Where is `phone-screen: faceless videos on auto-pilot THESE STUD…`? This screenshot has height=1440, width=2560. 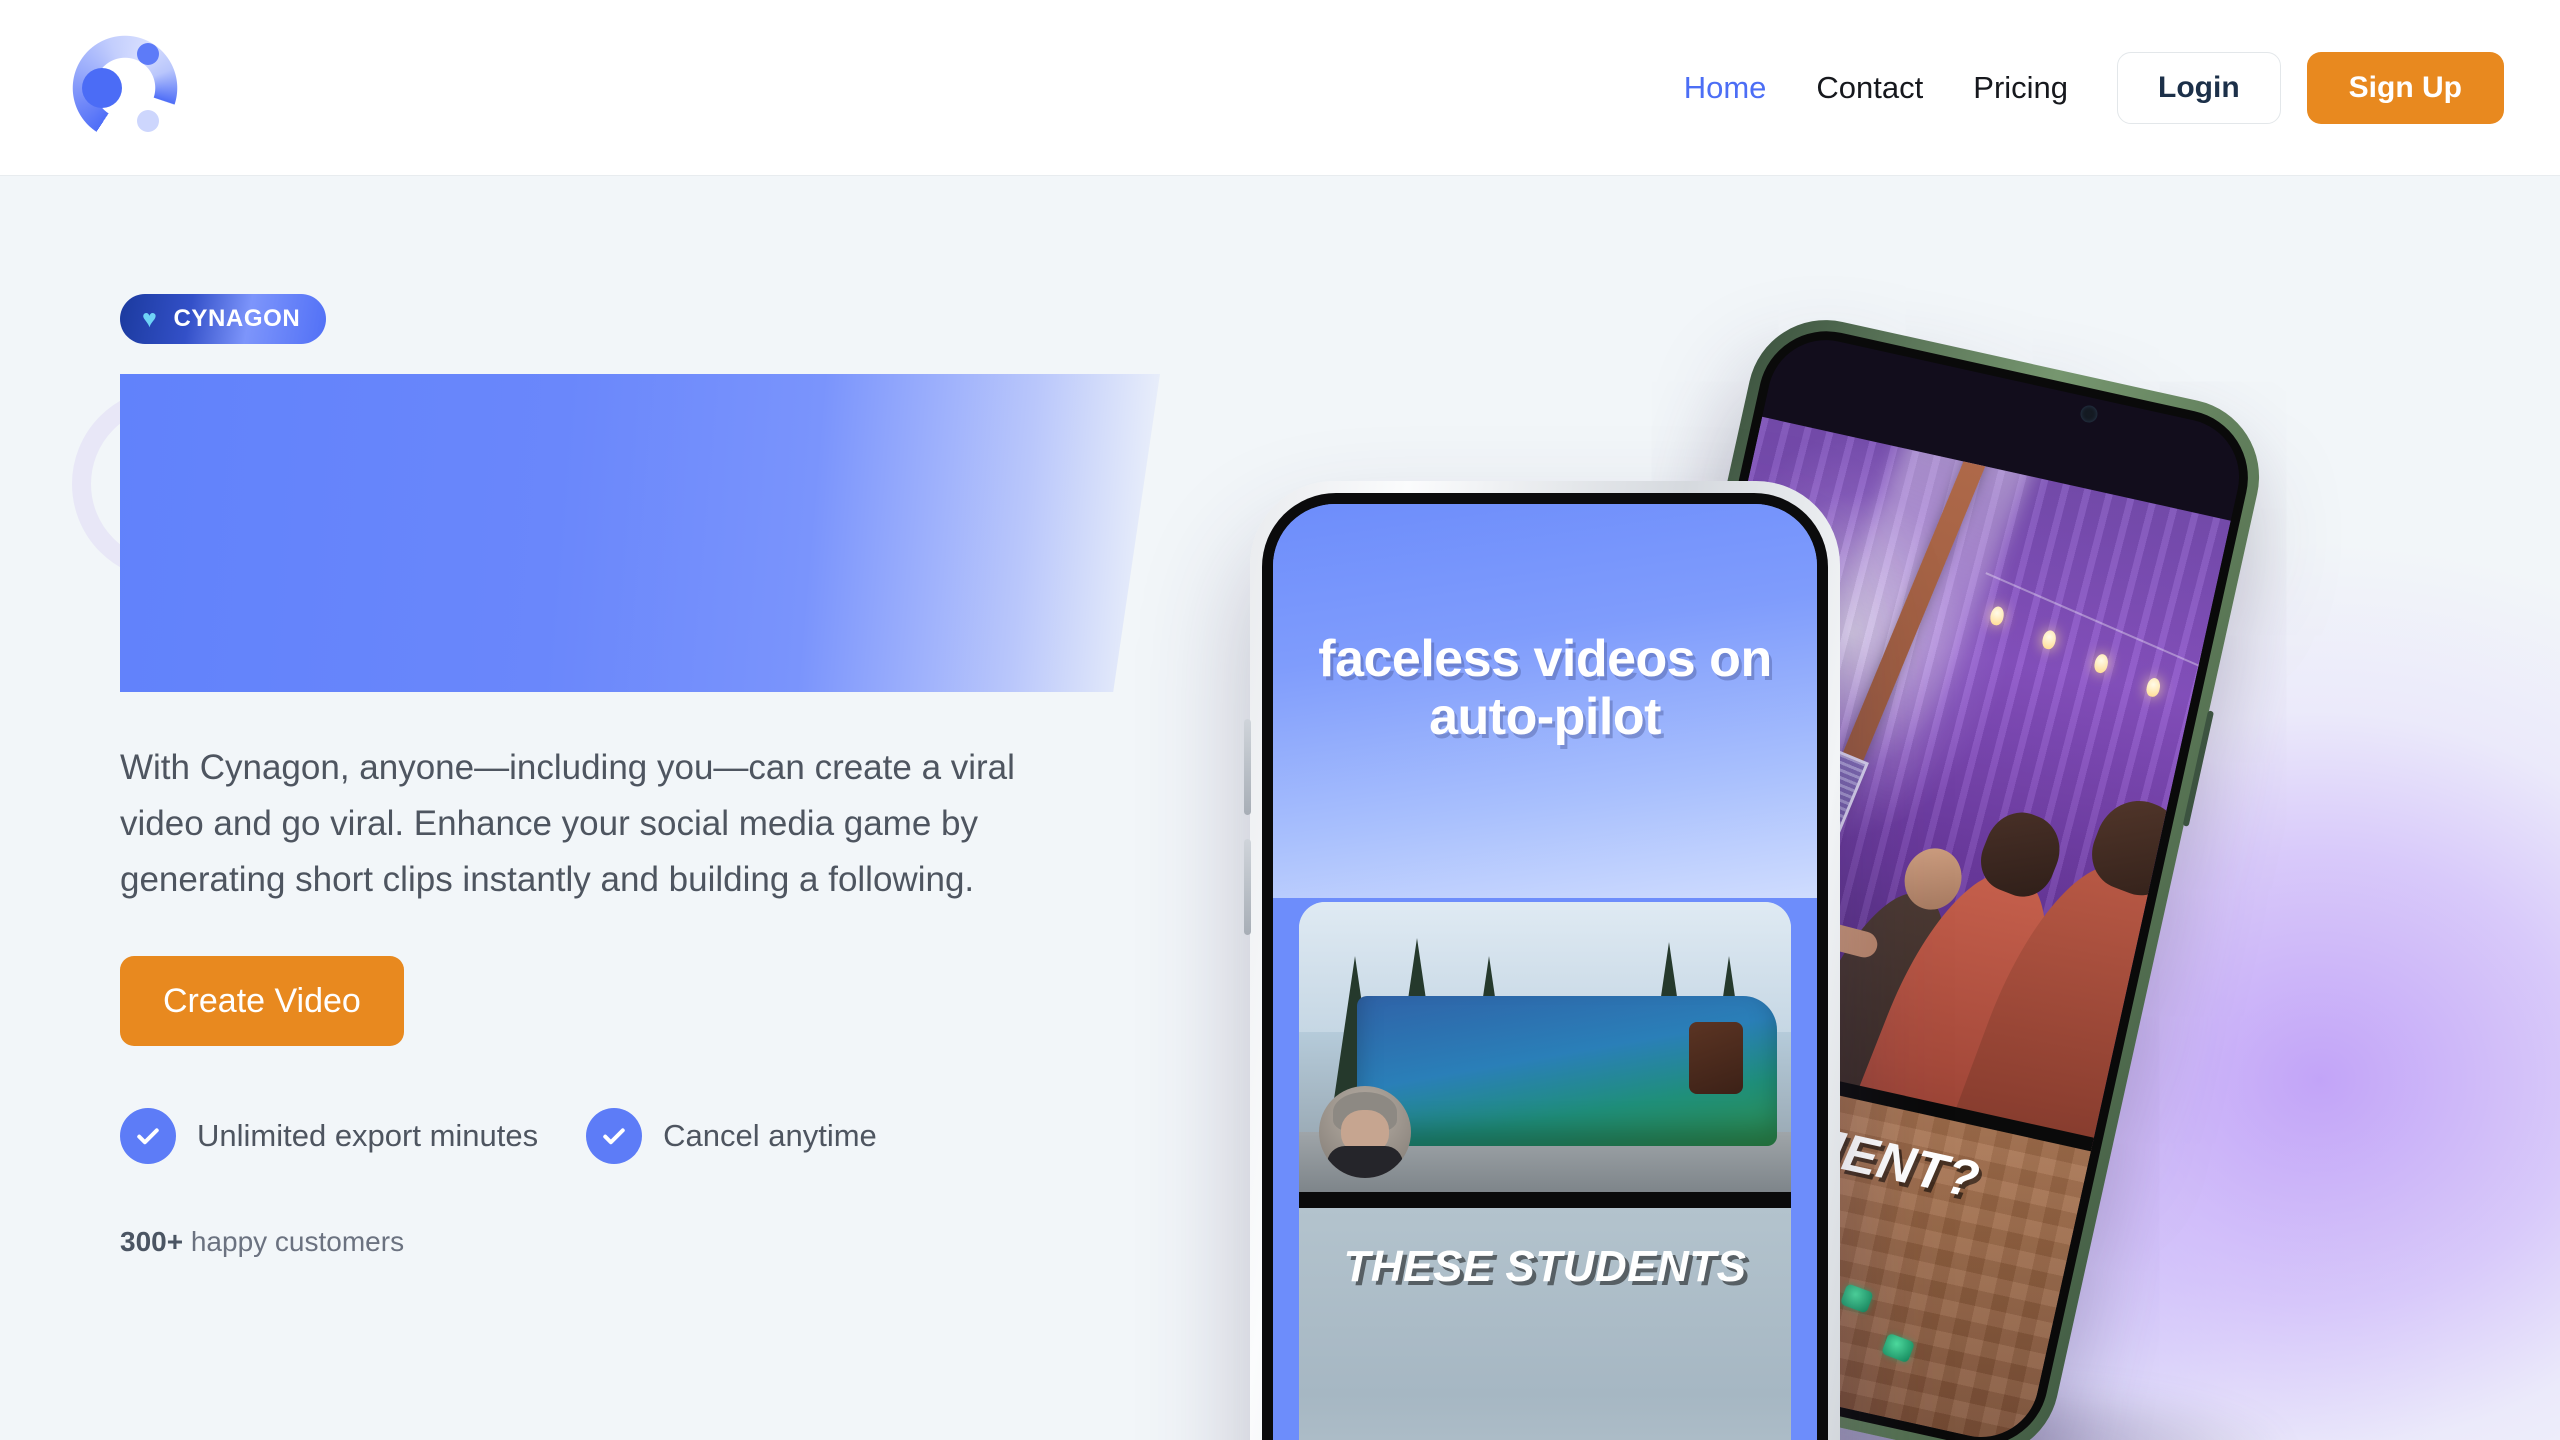
phone-screen: faceless videos on auto-pilot THESE STUD… is located at coordinates (1545, 972).